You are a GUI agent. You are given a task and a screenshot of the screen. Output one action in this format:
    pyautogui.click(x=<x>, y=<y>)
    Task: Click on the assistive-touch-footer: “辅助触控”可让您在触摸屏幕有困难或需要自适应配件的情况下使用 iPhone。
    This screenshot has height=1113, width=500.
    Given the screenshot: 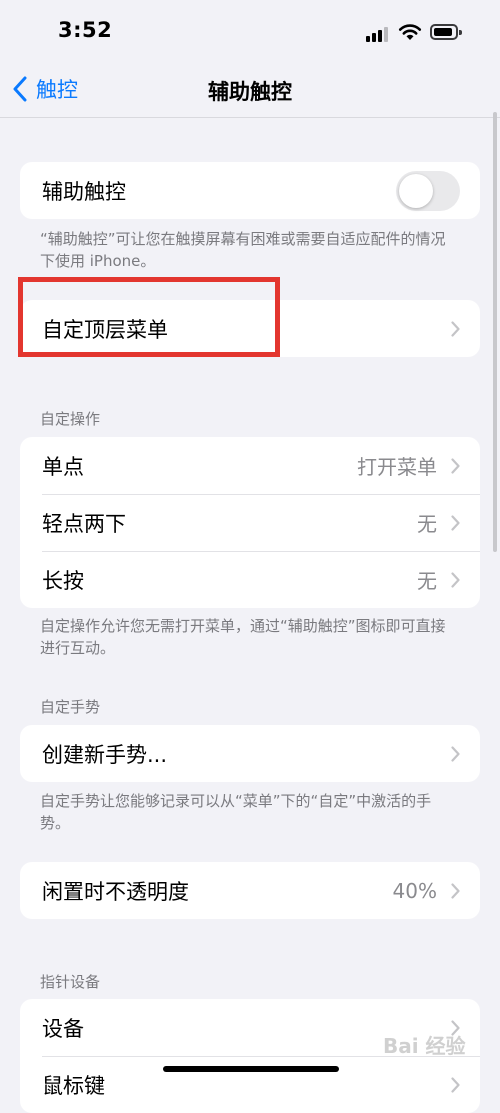 What is the action you would take?
    pyautogui.click(x=243, y=250)
    